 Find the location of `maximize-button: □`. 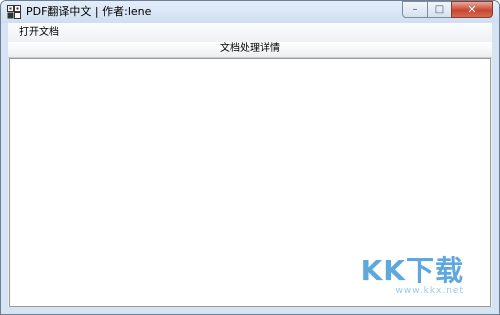

maximize-button: □ is located at coordinates (439, 9).